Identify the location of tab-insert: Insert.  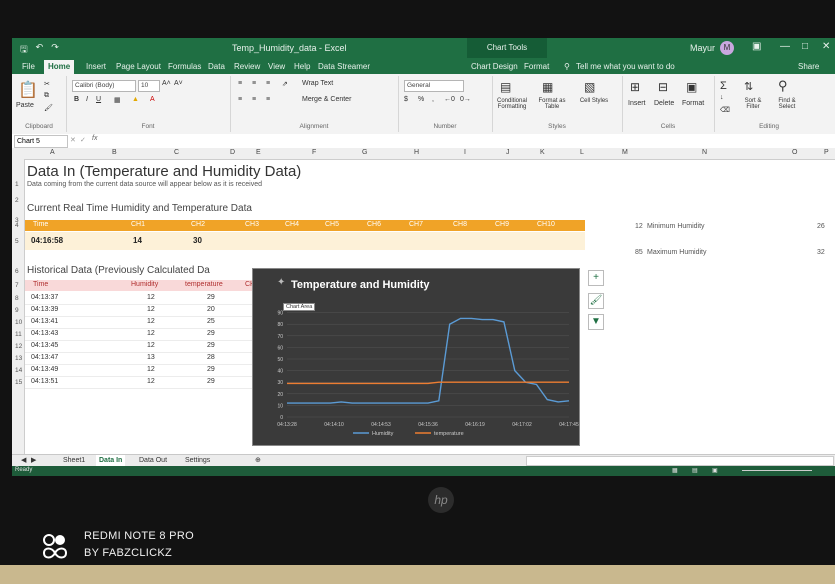
(96, 67).